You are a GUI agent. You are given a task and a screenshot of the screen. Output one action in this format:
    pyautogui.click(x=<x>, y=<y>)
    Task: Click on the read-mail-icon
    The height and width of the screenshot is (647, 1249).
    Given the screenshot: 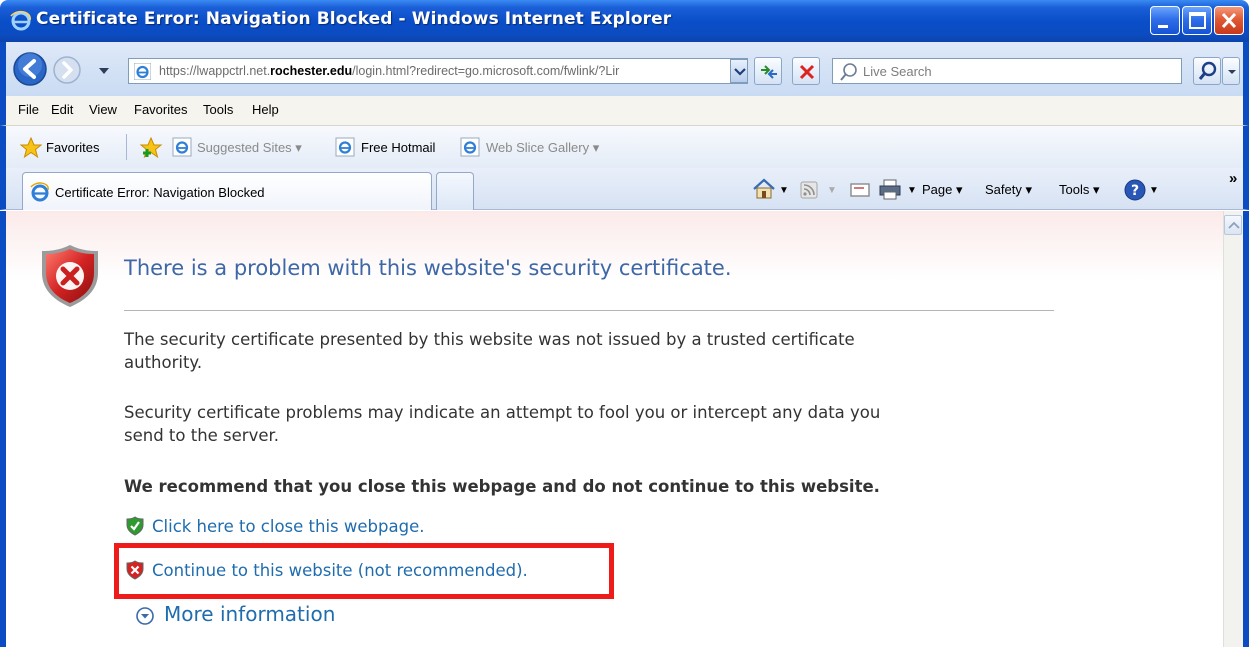 What is the action you would take?
    pyautogui.click(x=860, y=190)
    